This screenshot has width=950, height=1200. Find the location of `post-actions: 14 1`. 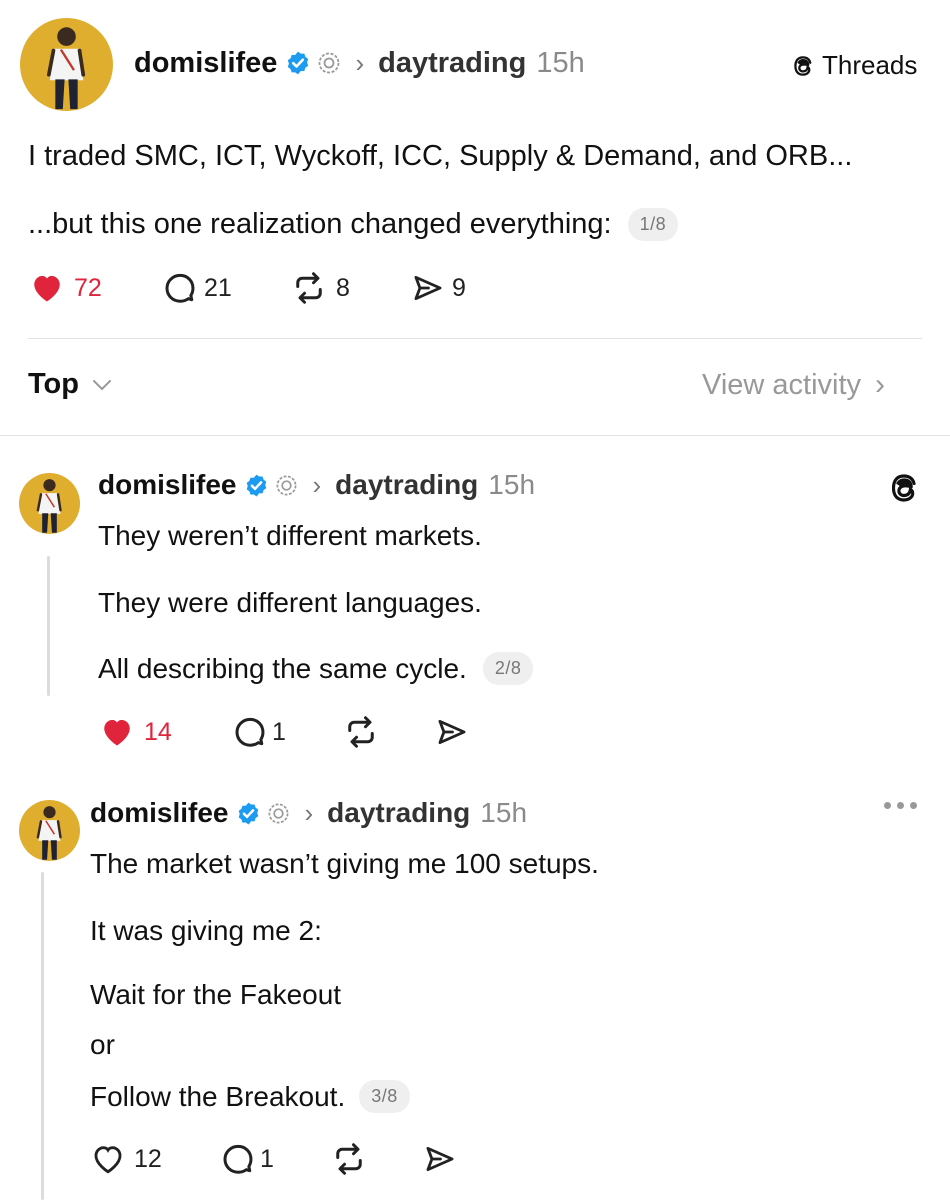

post-actions: 14 1 is located at coordinates (284, 732).